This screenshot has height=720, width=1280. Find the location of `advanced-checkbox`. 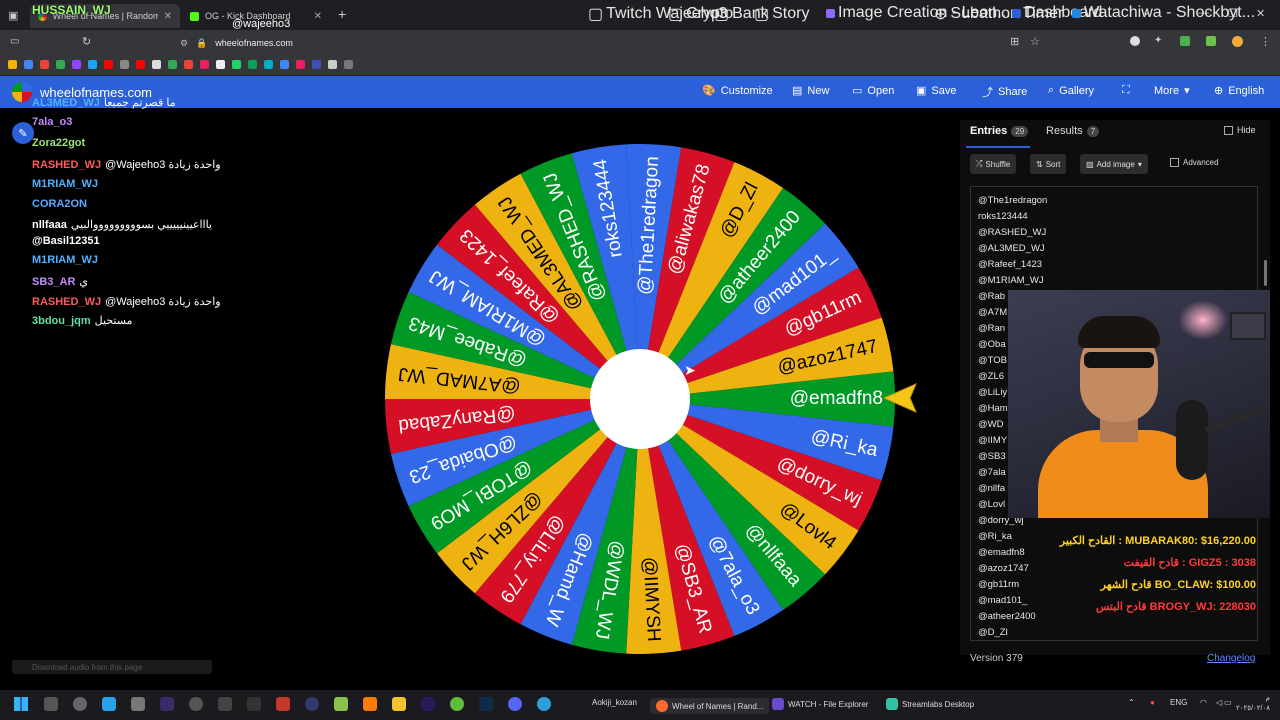

advanced-checkbox is located at coordinates (1174, 162).